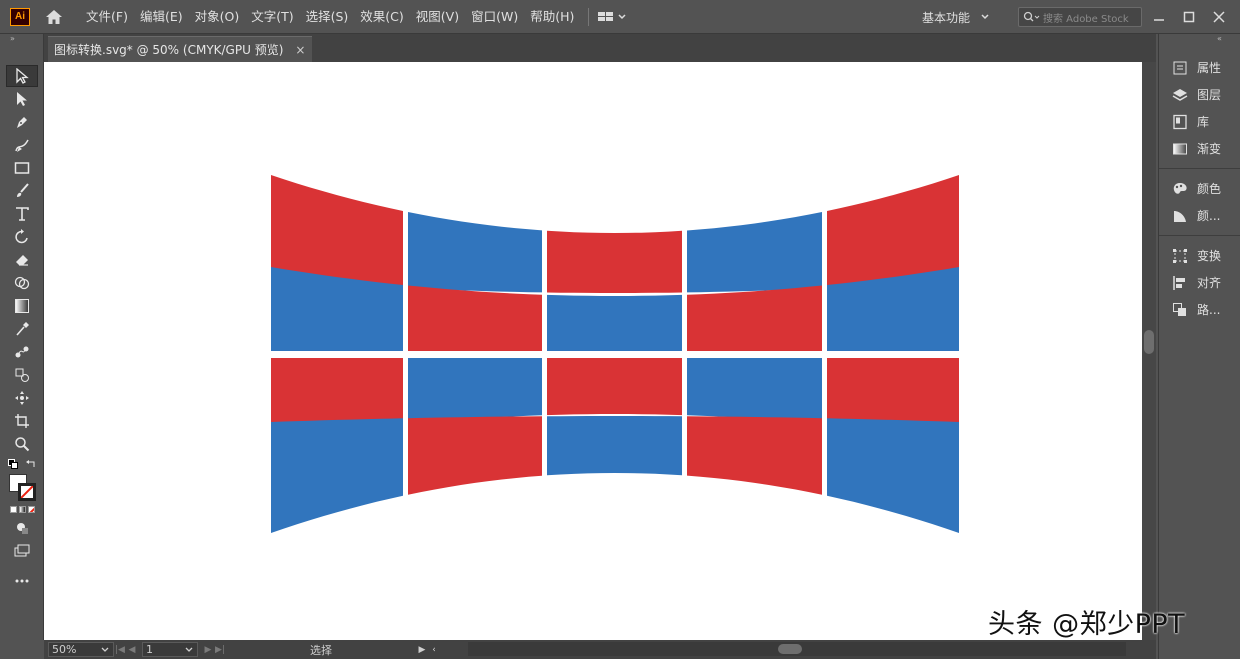 Image resolution: width=1240 pixels, height=659 pixels. I want to click on status-bar: 50% |◀ ◀ 1 ▶ ▶| 选择 ▶ ‹, so click(600, 649).